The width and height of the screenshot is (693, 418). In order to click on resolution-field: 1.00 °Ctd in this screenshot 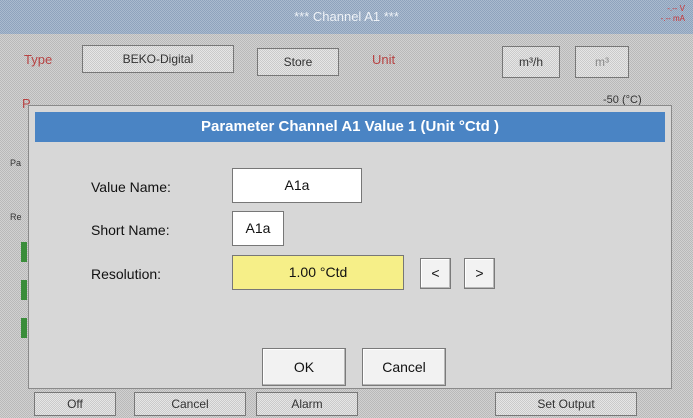, I will do `click(318, 272)`.